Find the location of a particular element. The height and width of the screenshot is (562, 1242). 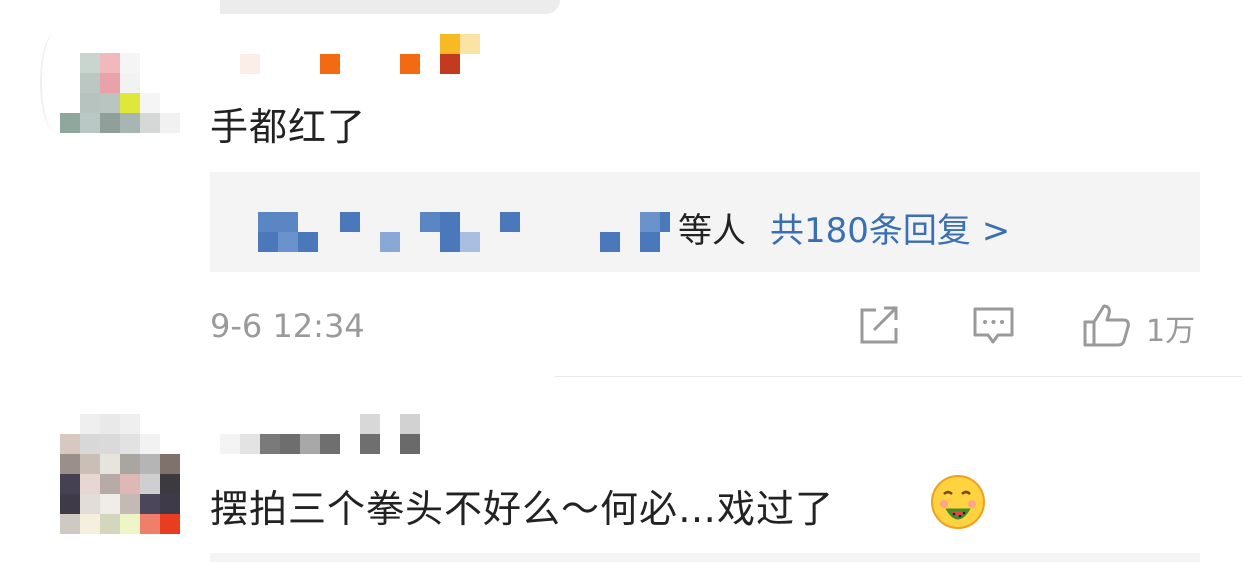

comment-button is located at coordinates (994, 326).